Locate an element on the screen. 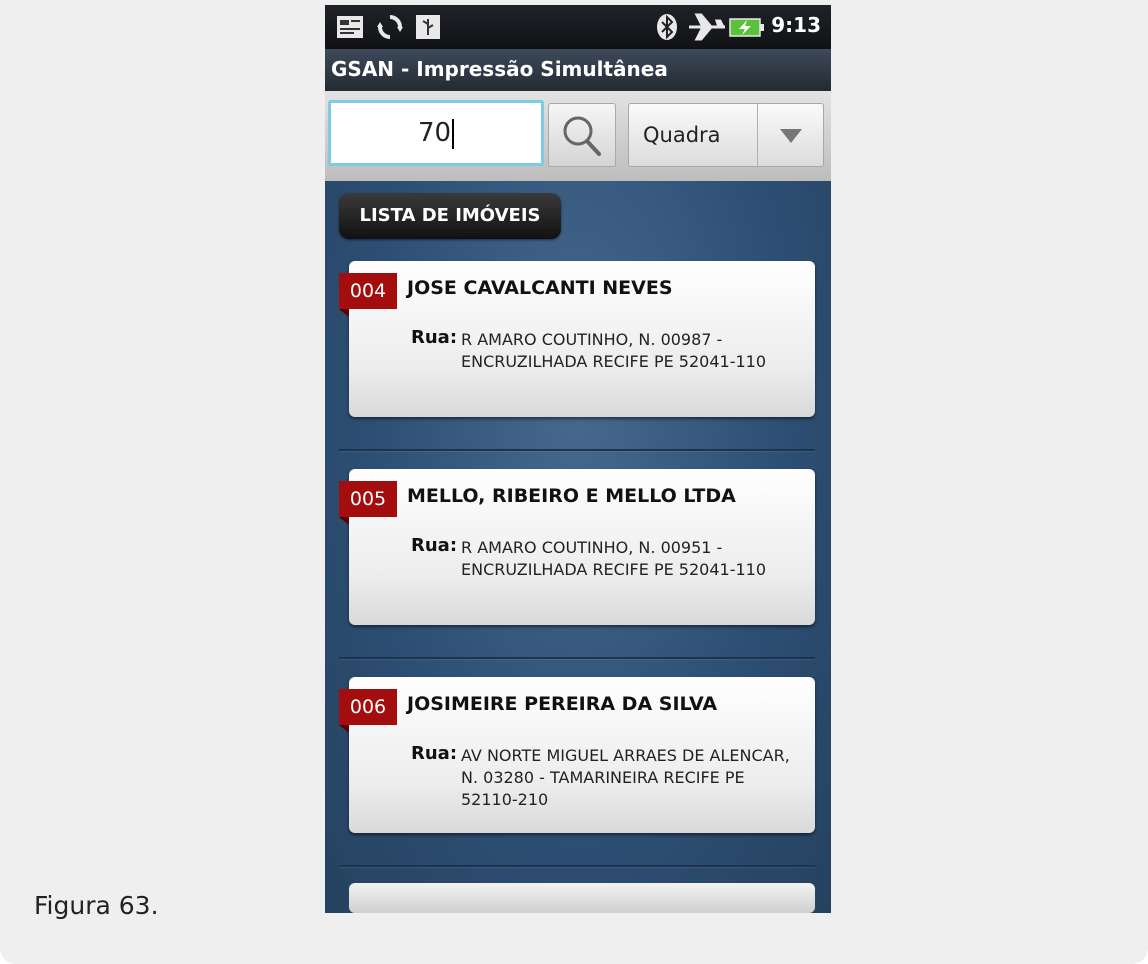 Image resolution: width=1148 pixels, height=964 pixels. item-name: JOSE CAVALCANTI NEVES is located at coordinates (540, 288).